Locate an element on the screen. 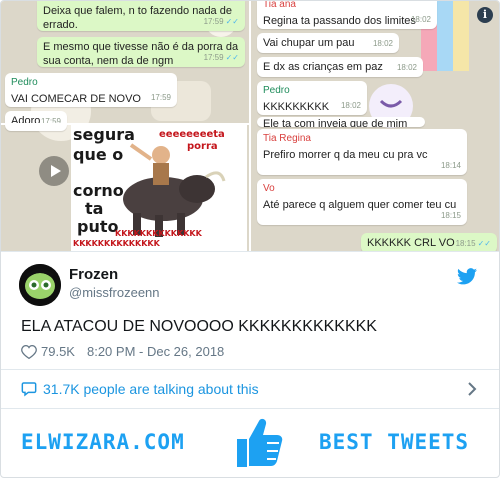 The height and width of the screenshot is (480, 500). site-name: ELWIZARA.COM is located at coordinates (103, 442).